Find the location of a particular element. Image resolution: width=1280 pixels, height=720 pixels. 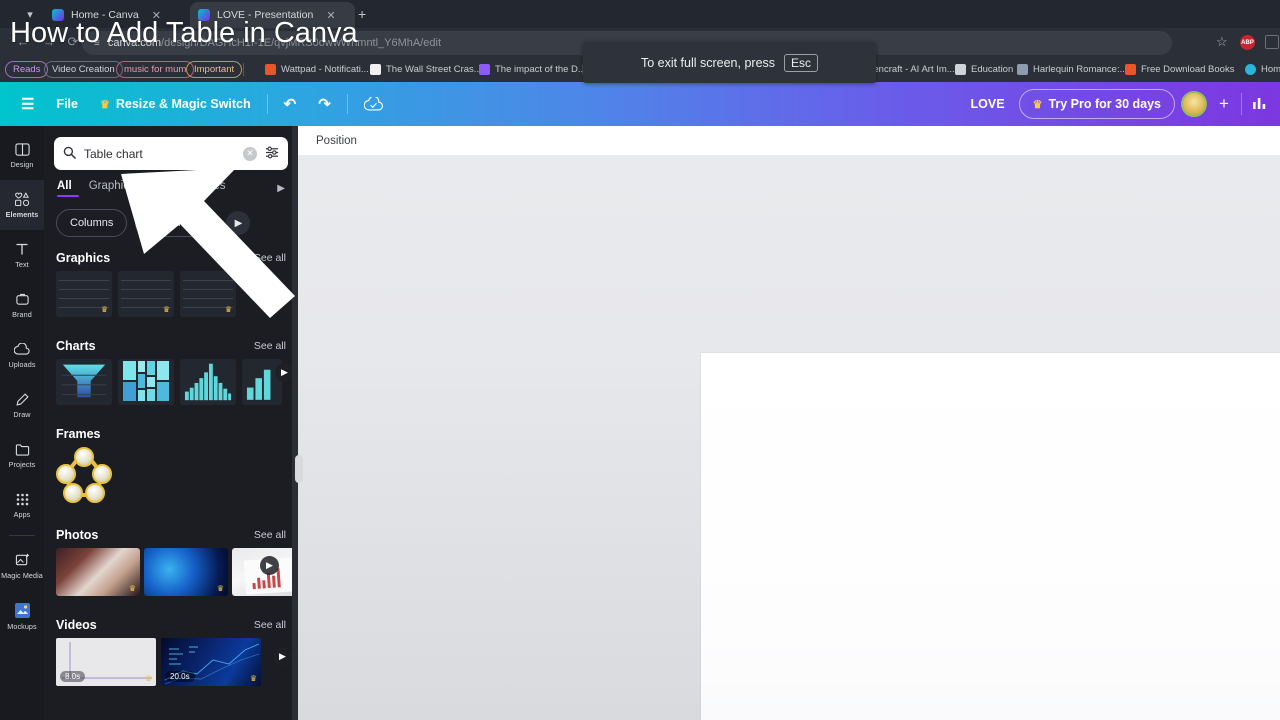

adblock-extension-icon: ABP is located at coordinates (1247, 42).